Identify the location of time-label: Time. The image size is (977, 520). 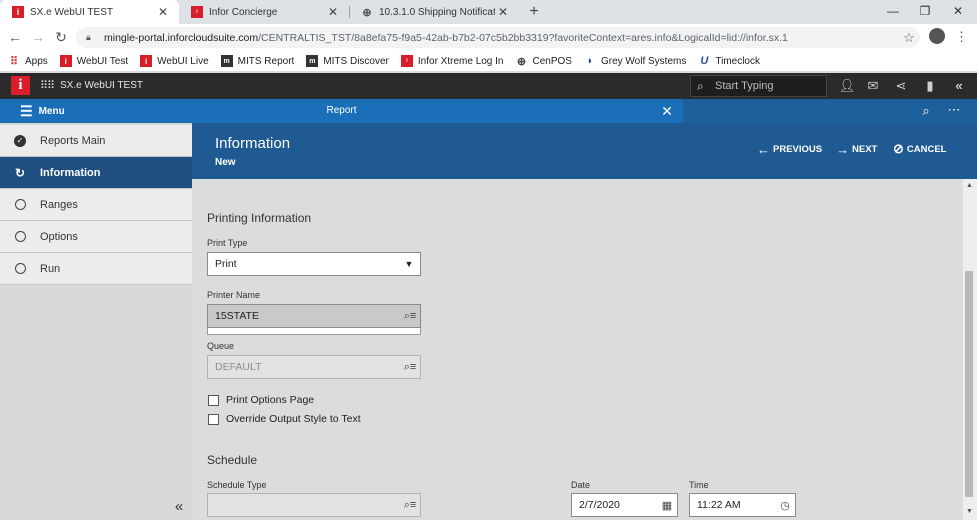
(699, 485).